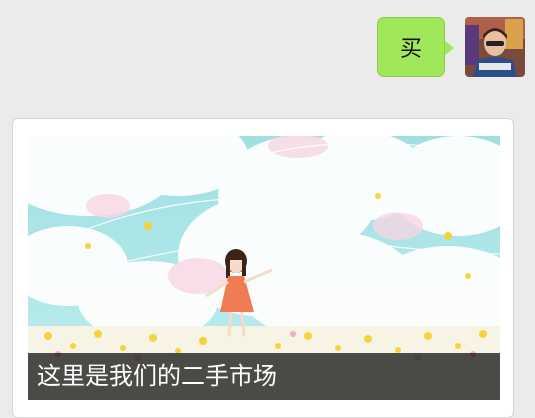 The width and height of the screenshot is (535, 418). I want to click on avatar, so click(495, 47).